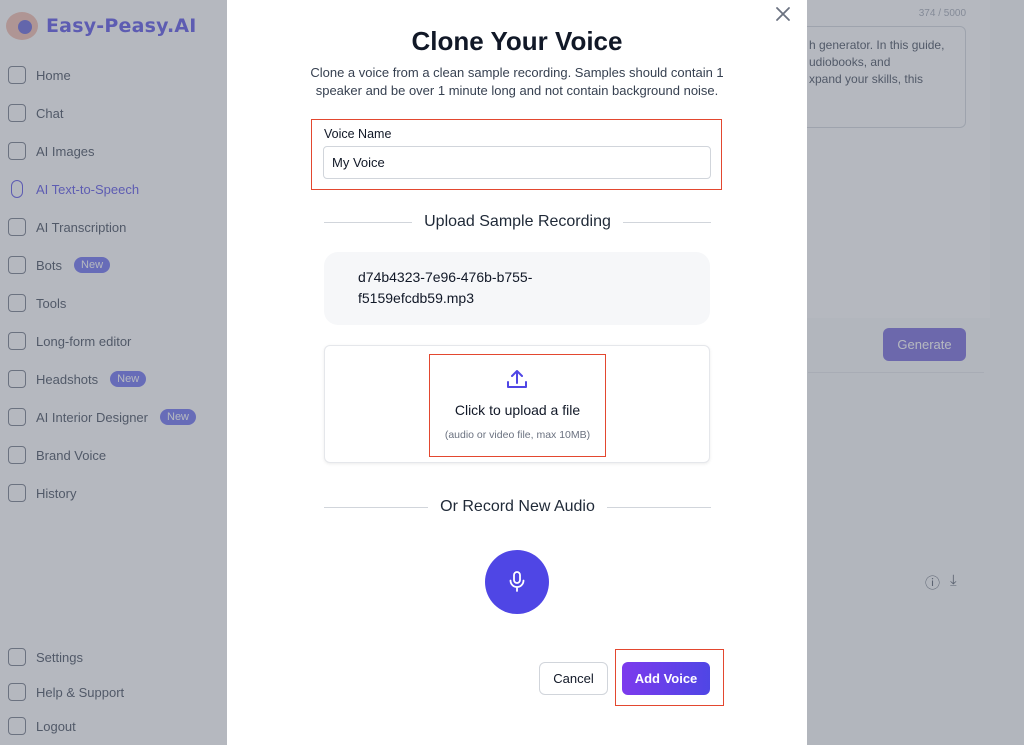 The image size is (1024, 745). What do you see at coordinates (783, 14) in the screenshot?
I see `close-icon` at bounding box center [783, 14].